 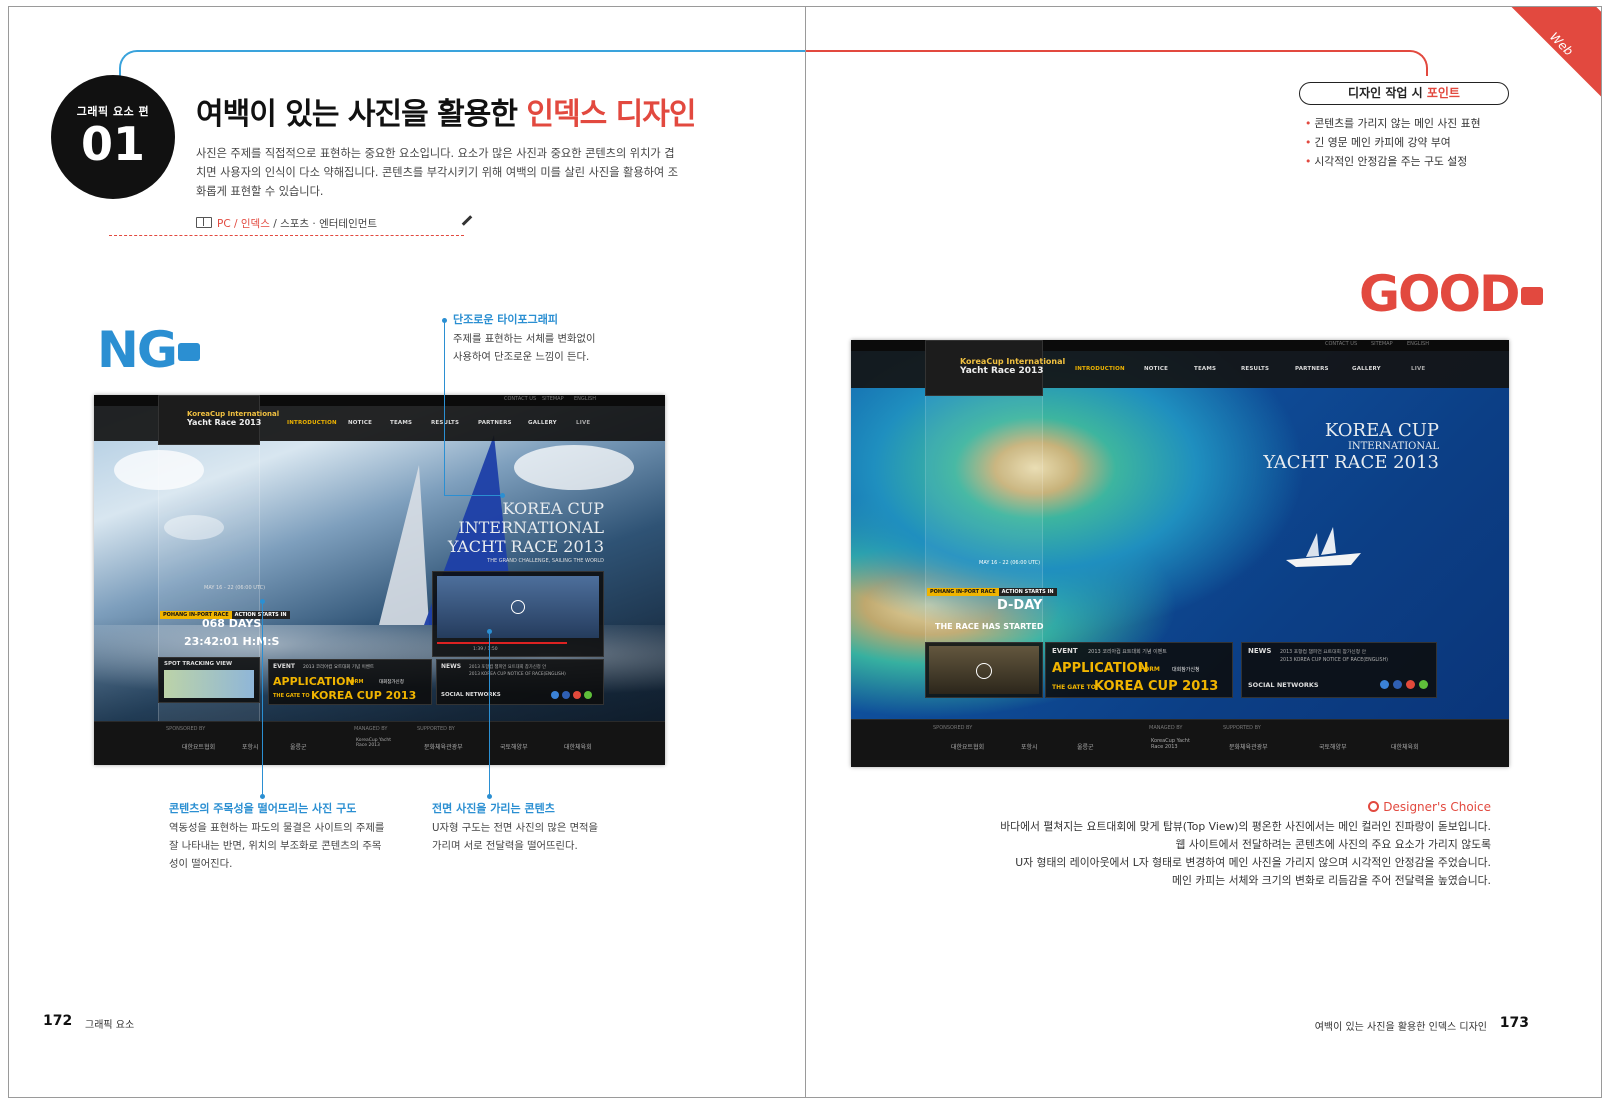 What do you see at coordinates (201, 864) in the screenshot?
I see `annotation-line: 성이 떨어진다.` at bounding box center [201, 864].